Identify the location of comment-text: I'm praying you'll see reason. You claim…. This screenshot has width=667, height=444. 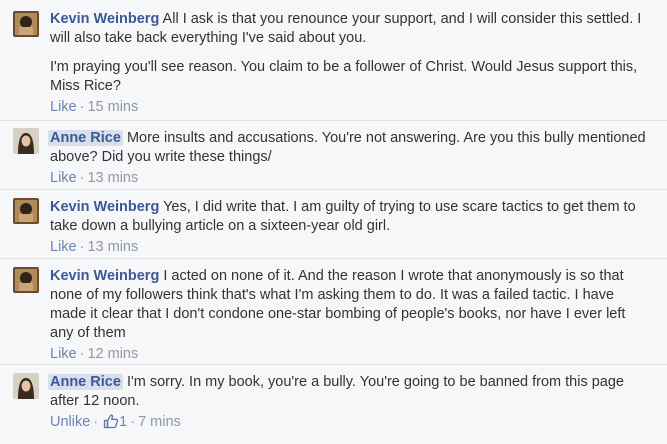
(344, 76).